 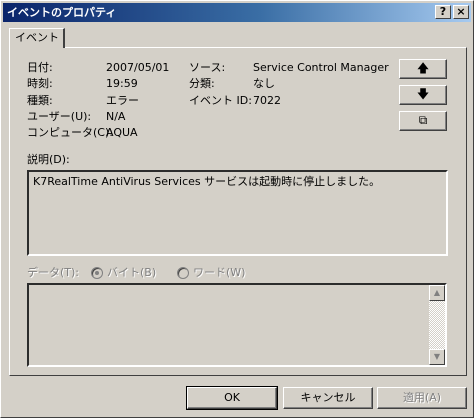 I want to click on tab-event-label: イベント, so click(x=37, y=37).